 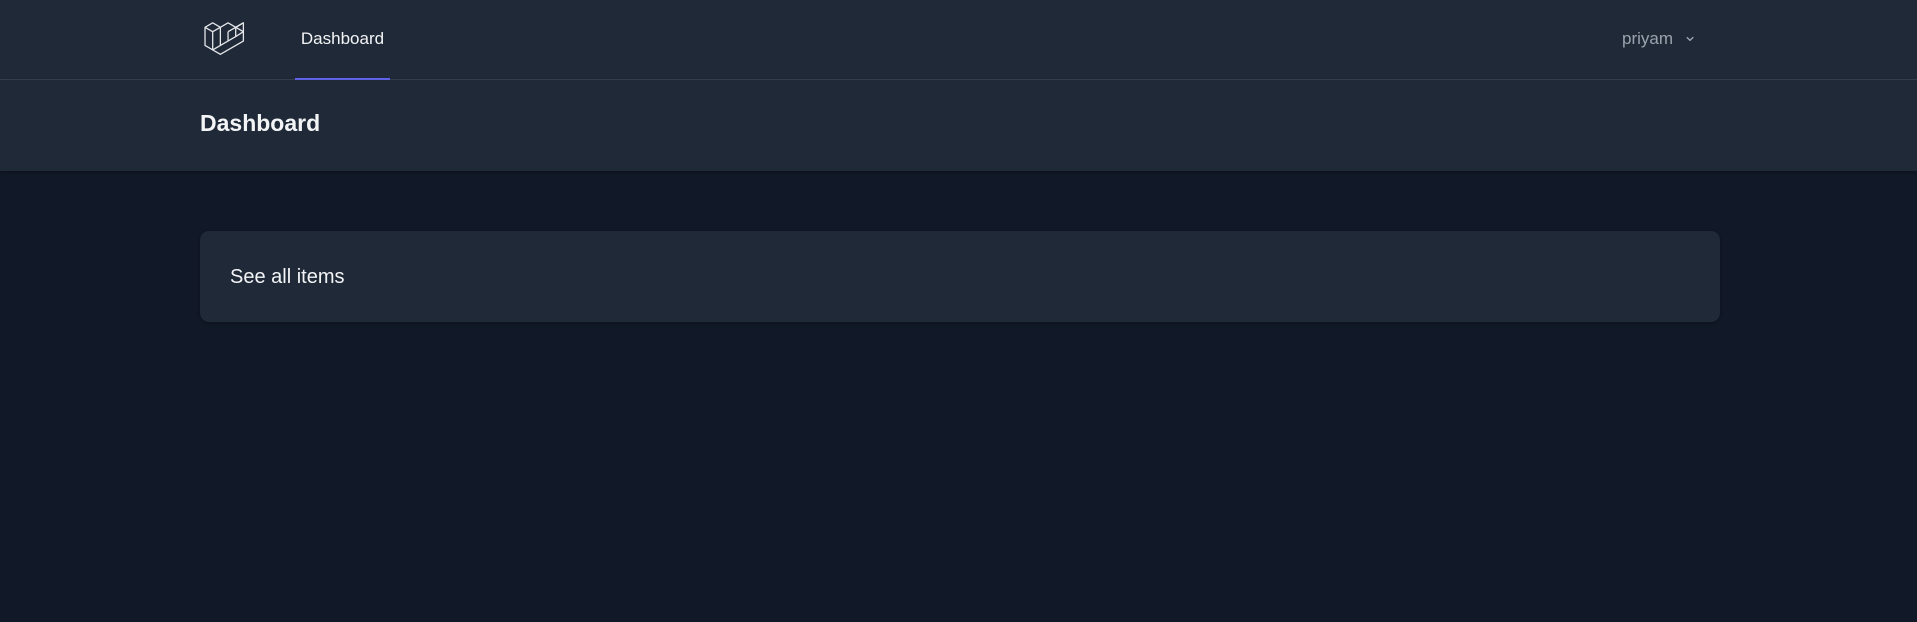 I want to click on user-menu-trigger: priyam, so click(x=1659, y=39).